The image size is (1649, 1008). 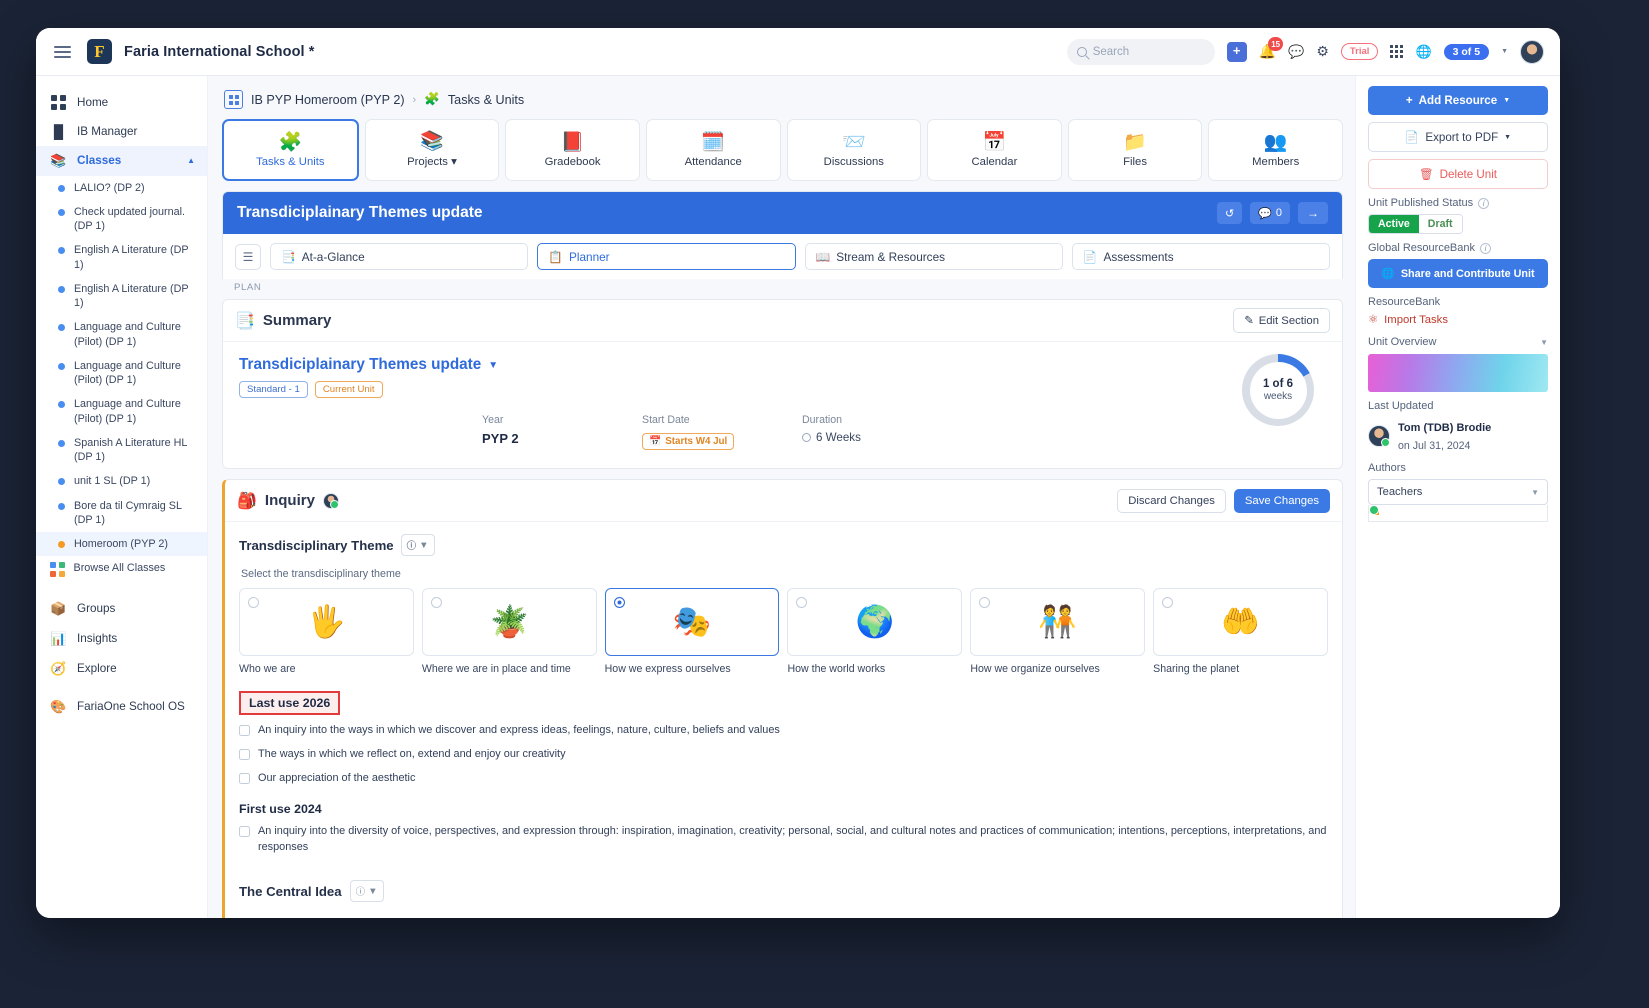 I want to click on sidebar-item-classes: 📚 Classes ▲, so click(x=121, y=160).